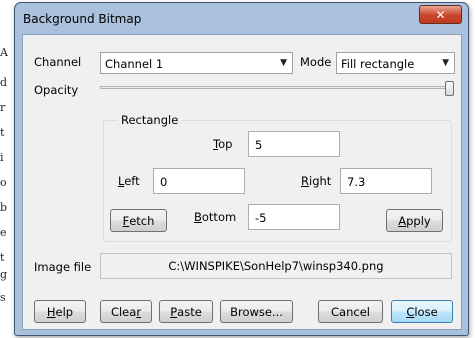 The width and height of the screenshot is (475, 338). I want to click on mode-select: Fill rectangle ▼, so click(395, 63).